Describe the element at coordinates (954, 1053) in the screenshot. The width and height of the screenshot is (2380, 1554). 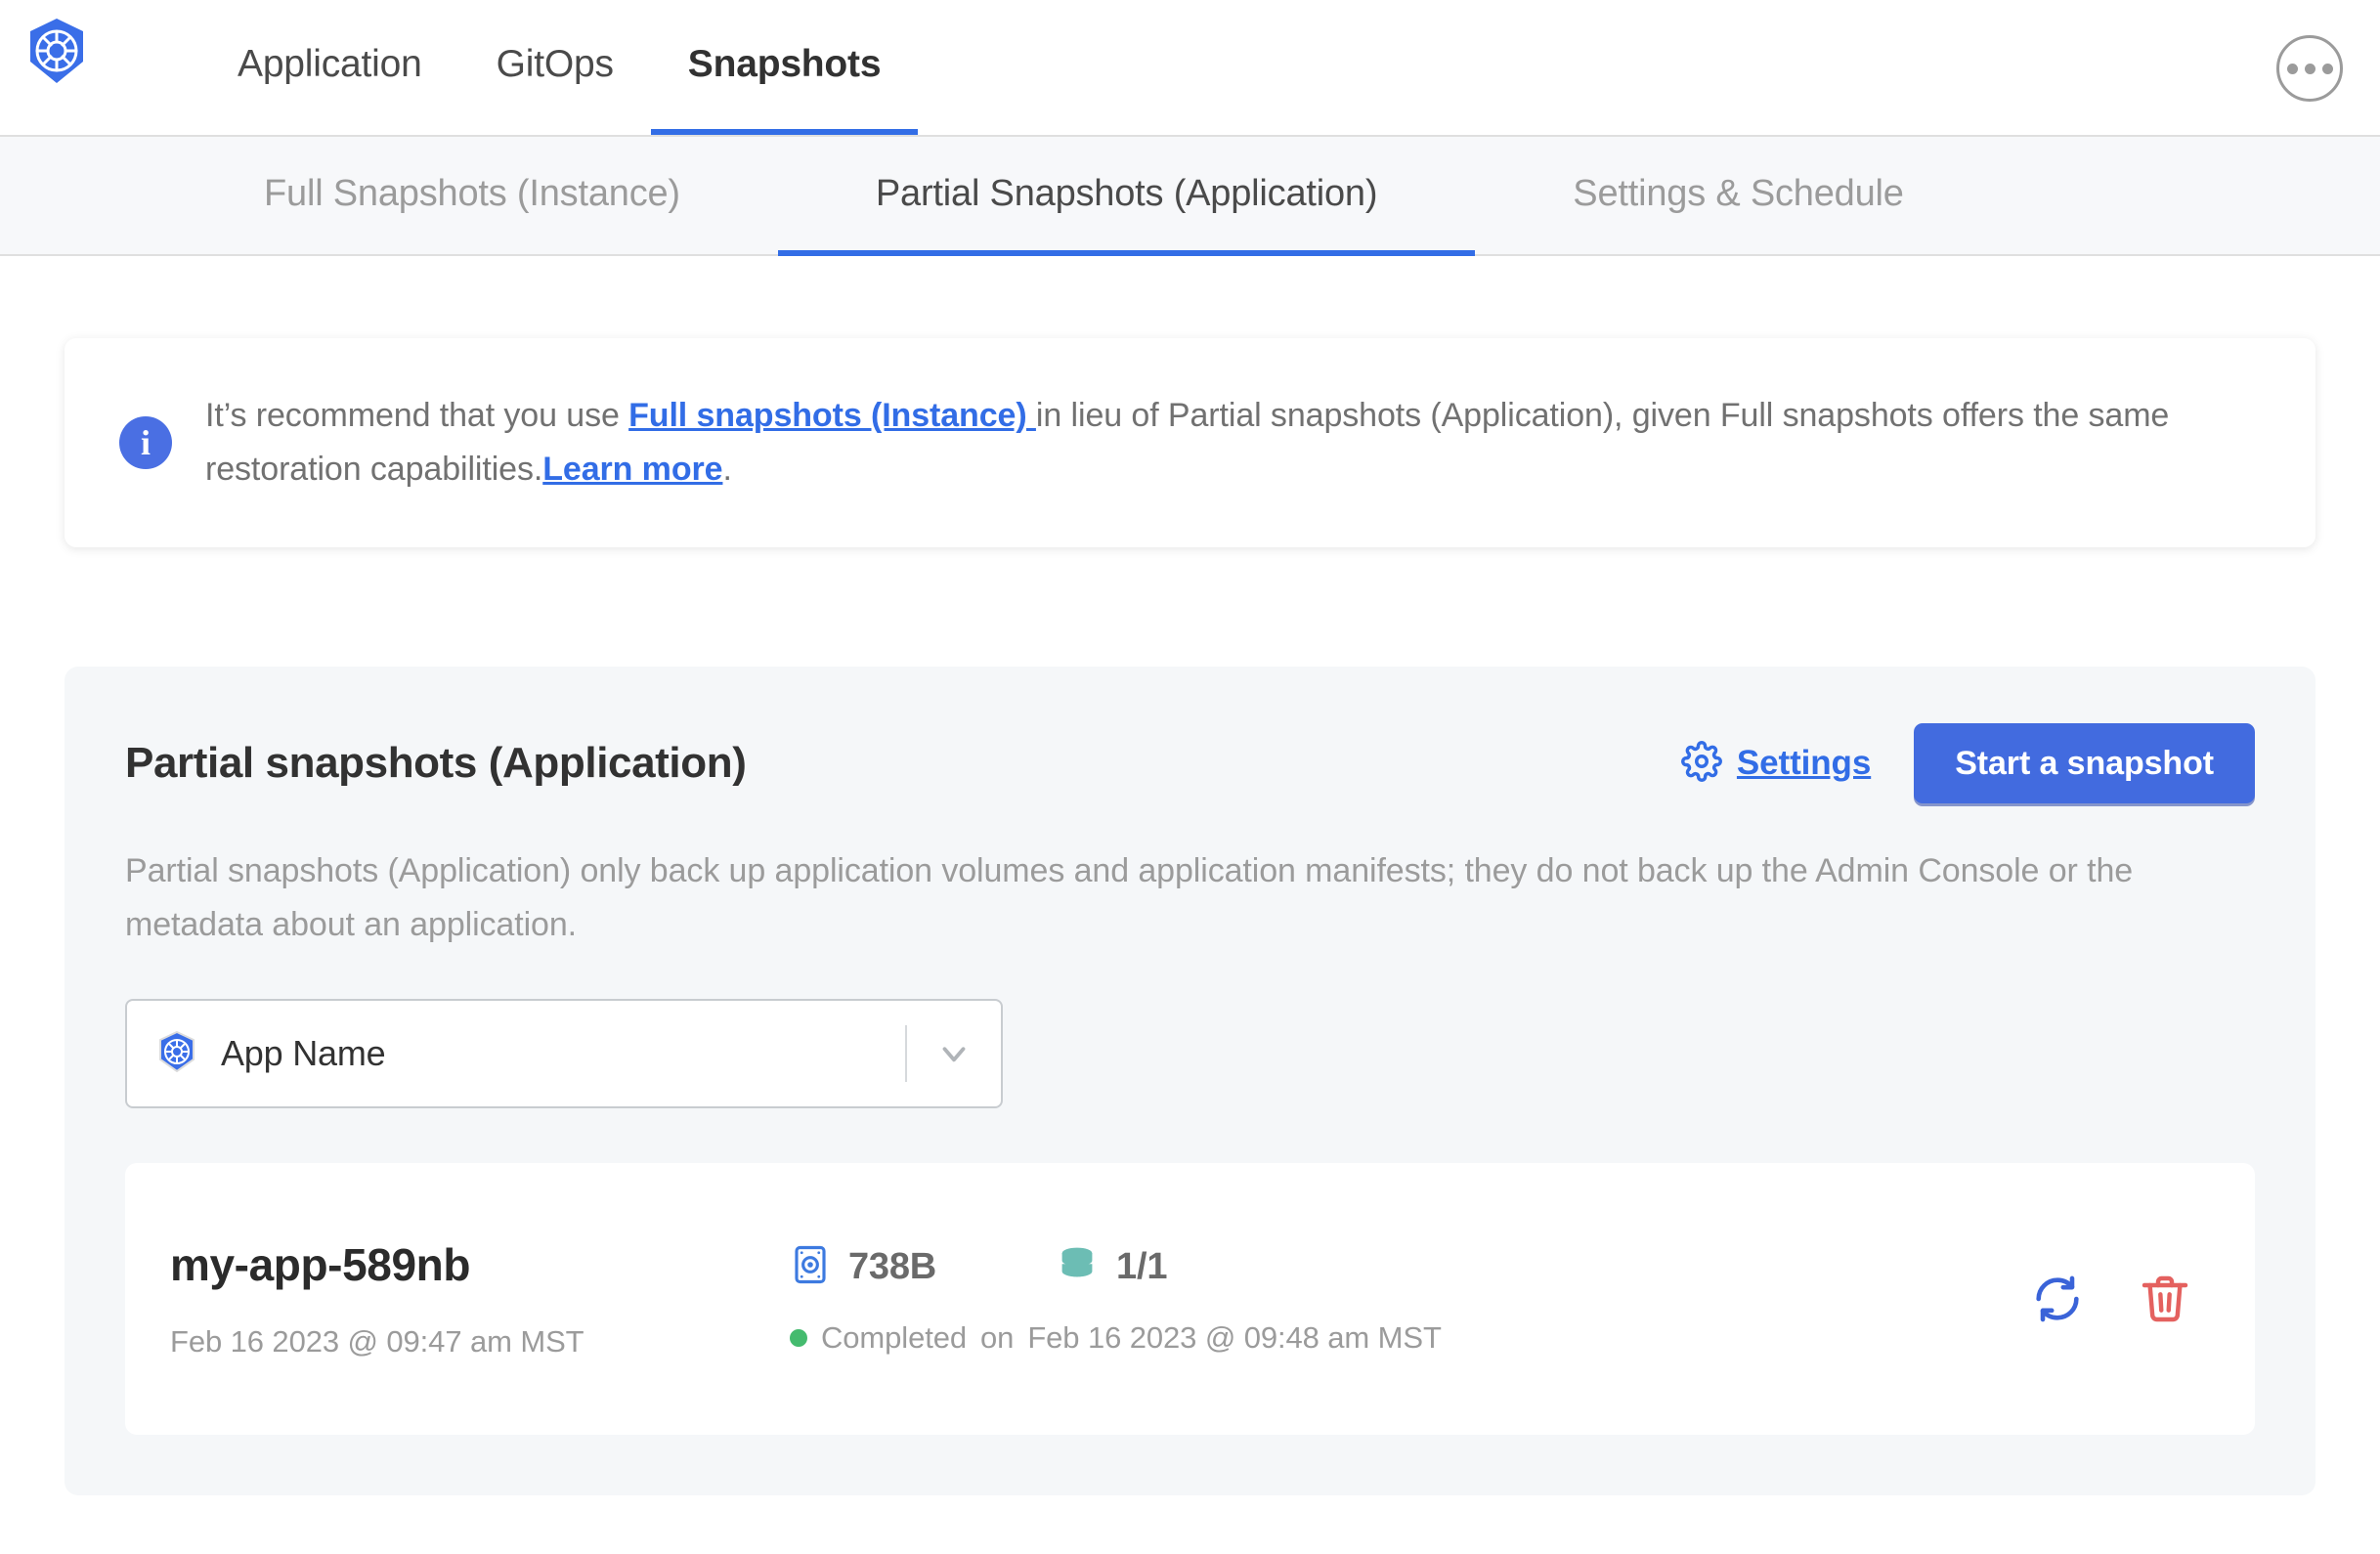
I see `chevron-down-icon` at that location.